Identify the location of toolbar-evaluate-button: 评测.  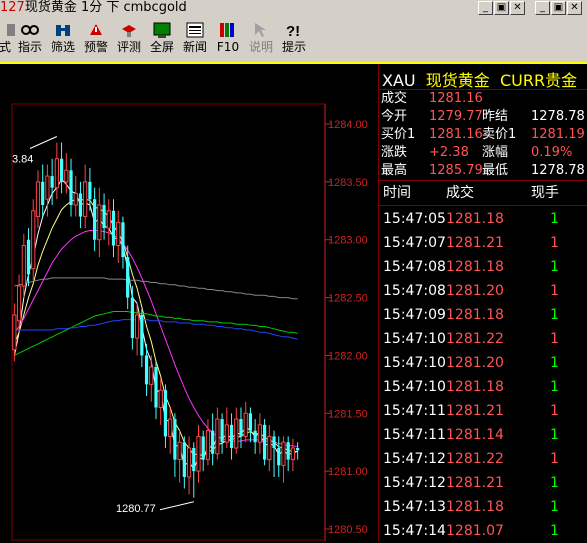
(129, 38).